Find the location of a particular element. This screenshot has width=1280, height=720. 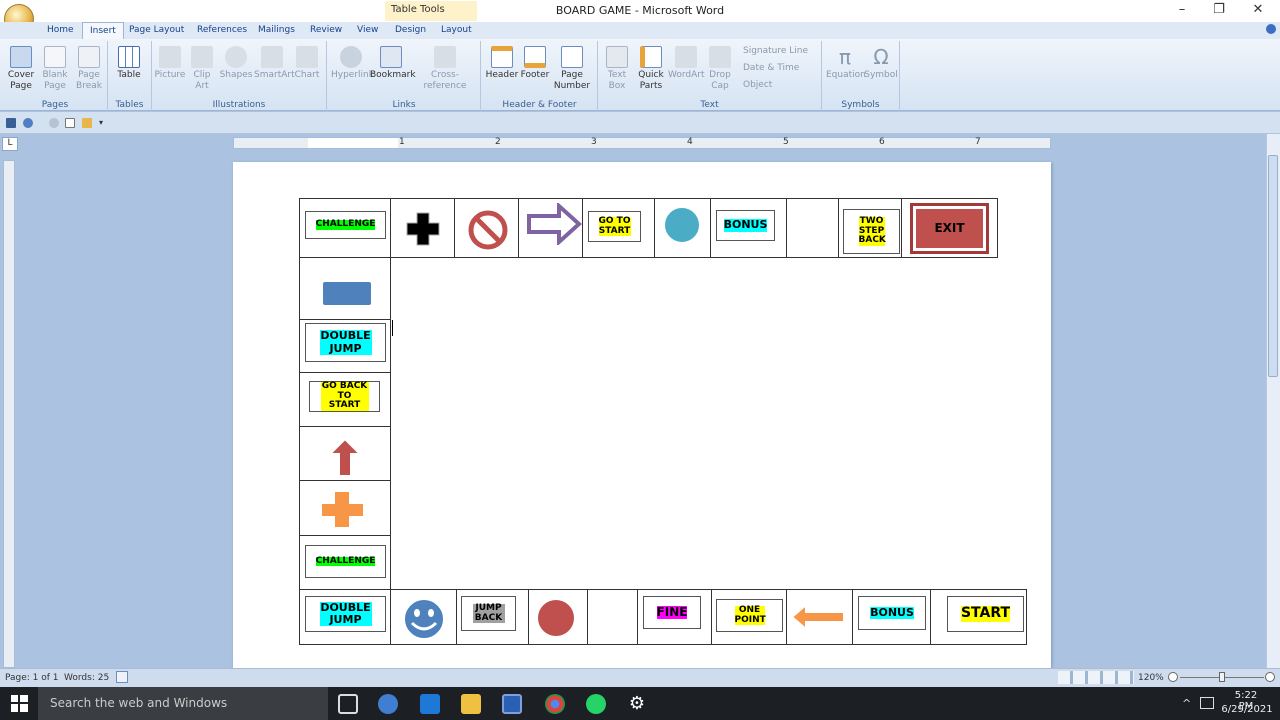

object-button: Object is located at coordinates (757, 85).